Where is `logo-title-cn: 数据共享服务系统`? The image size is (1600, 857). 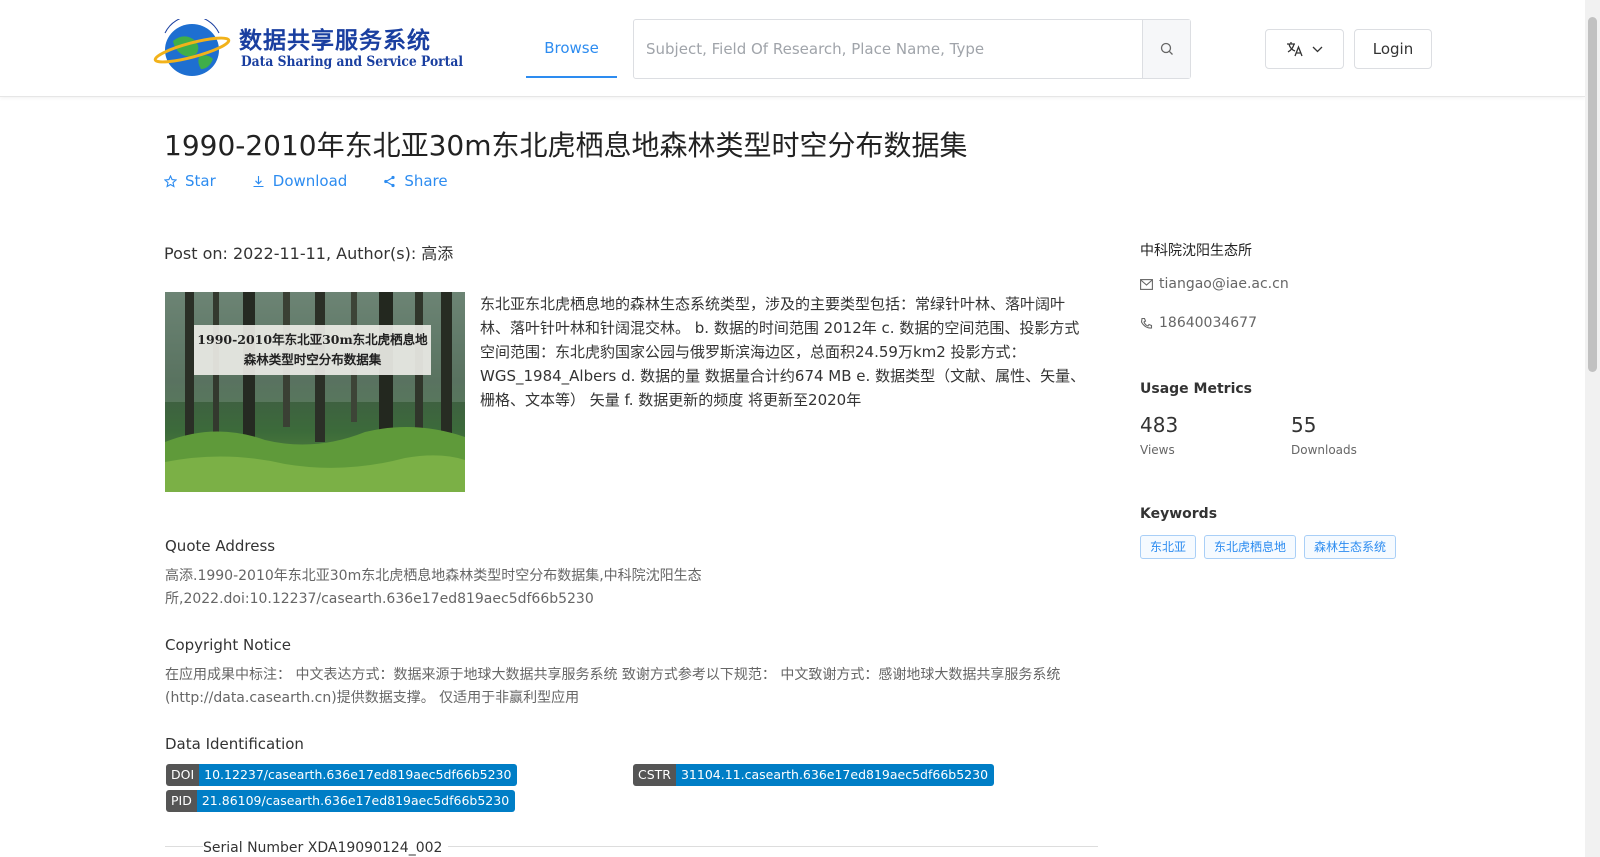
logo-title-cn: 数据共享服务系统 is located at coordinates (335, 40).